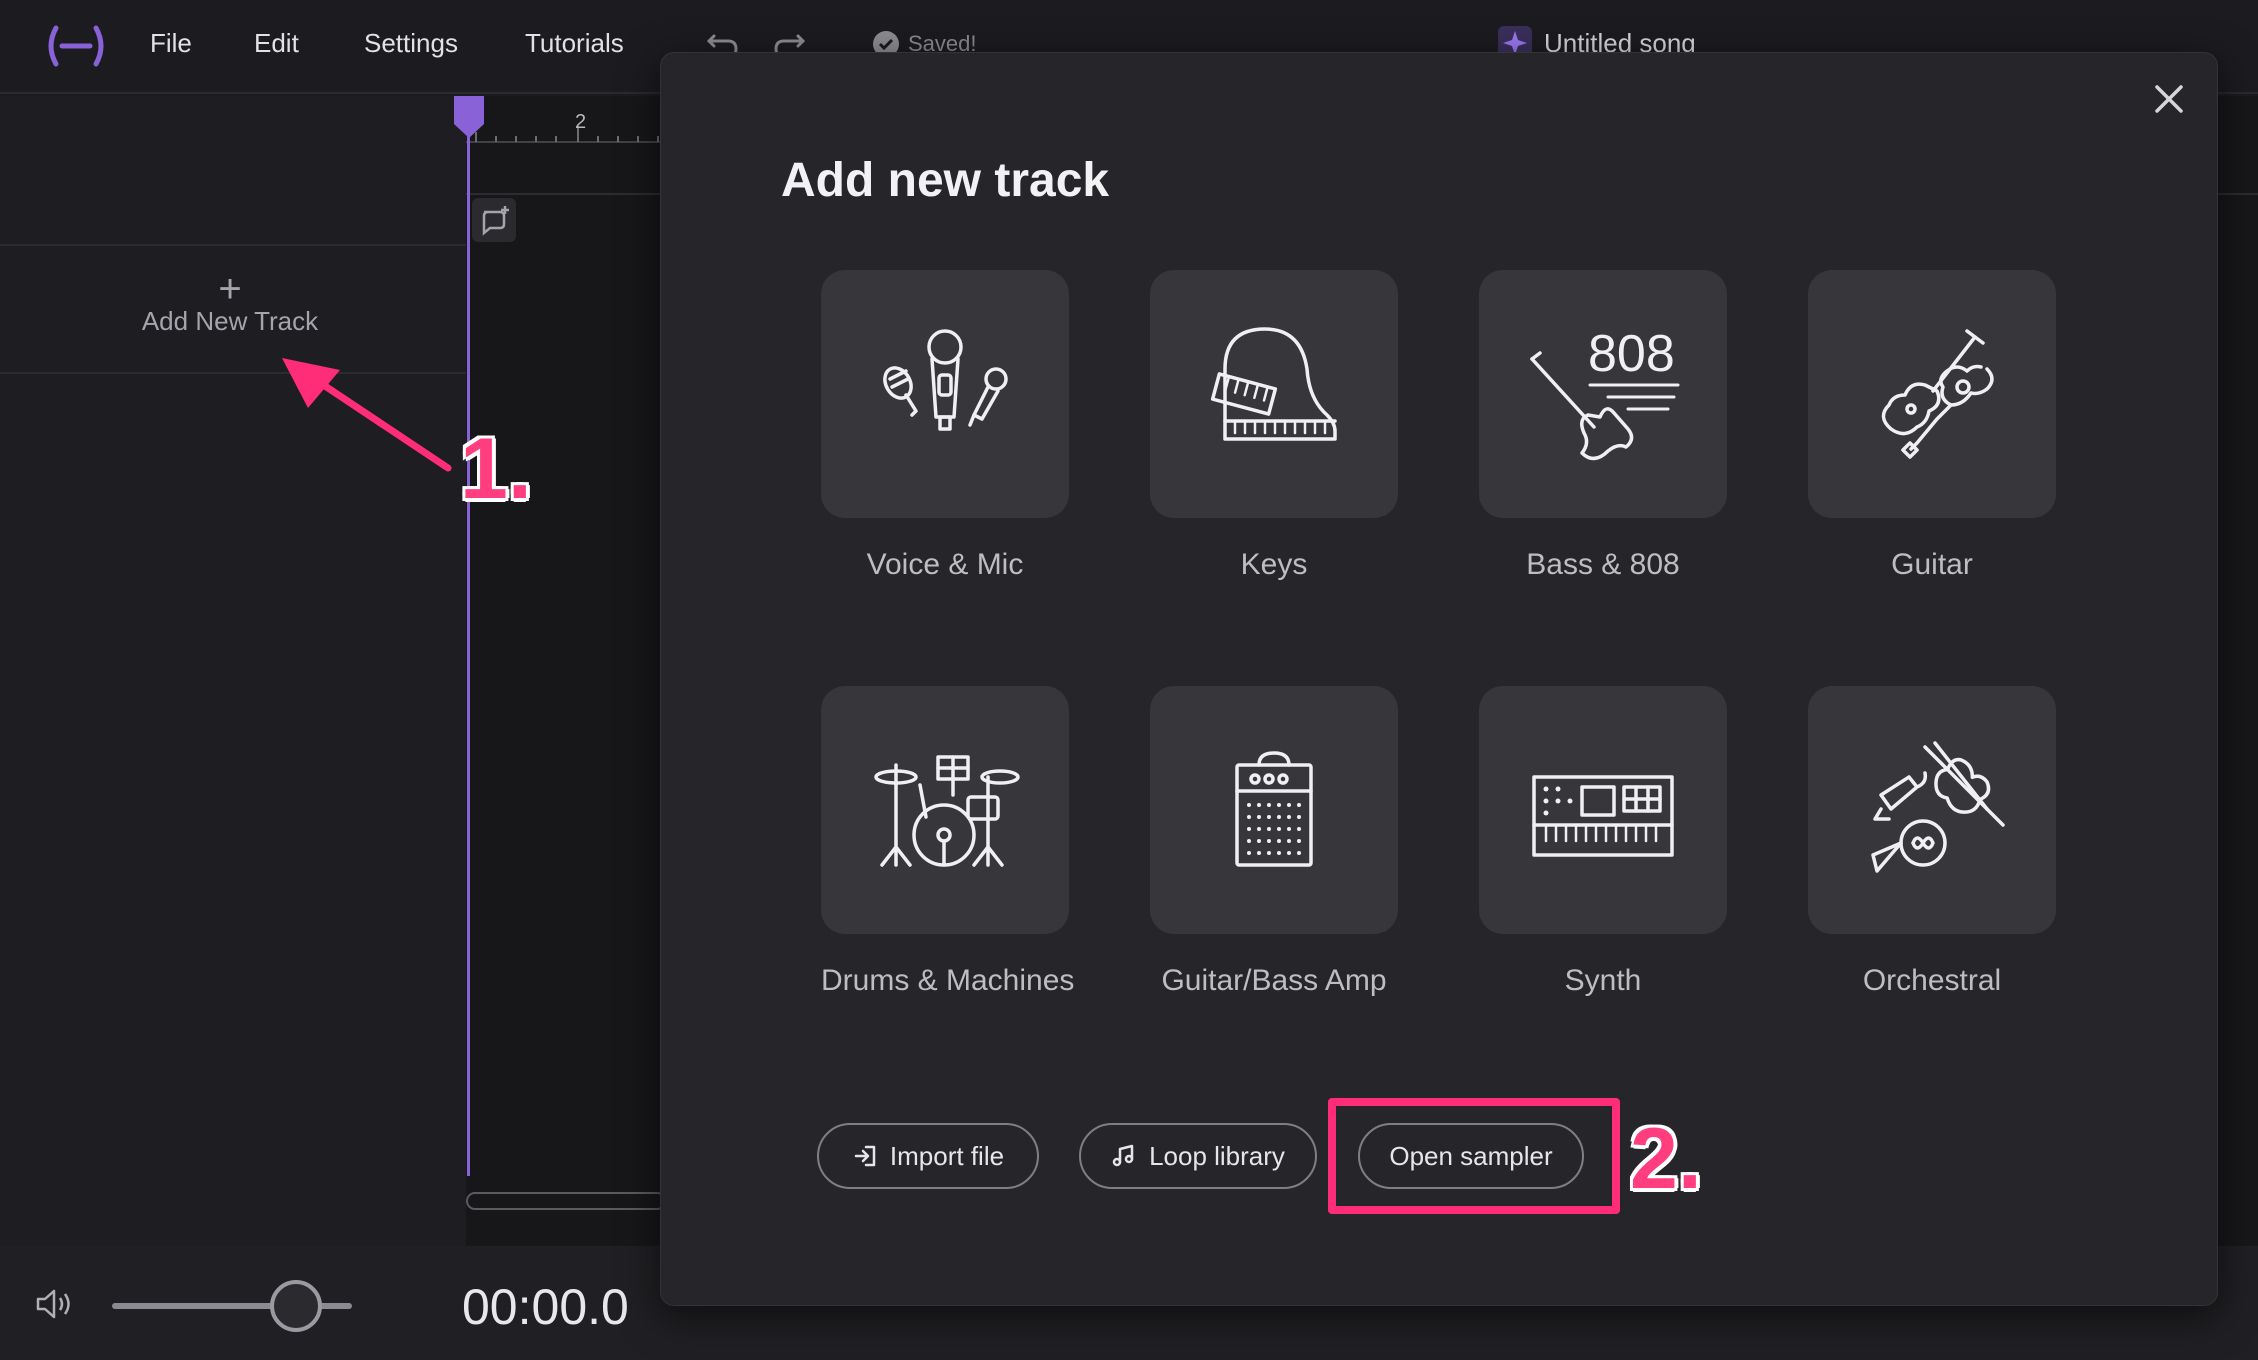  I want to click on menu-edit: Edit, so click(276, 43).